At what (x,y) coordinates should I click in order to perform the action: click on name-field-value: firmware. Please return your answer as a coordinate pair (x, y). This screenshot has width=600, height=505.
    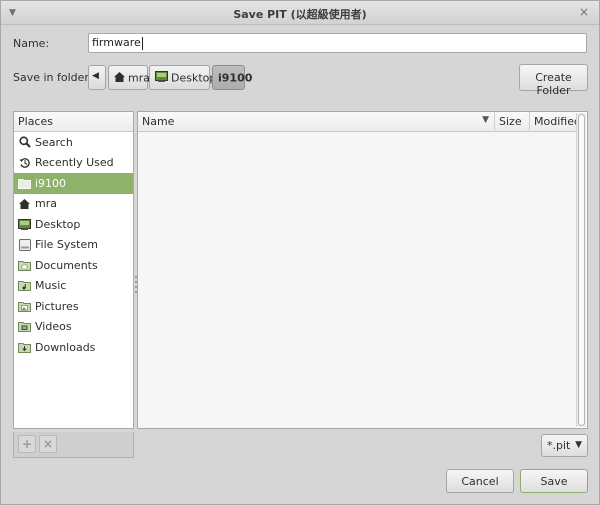
    Looking at the image, I should click on (116, 42).